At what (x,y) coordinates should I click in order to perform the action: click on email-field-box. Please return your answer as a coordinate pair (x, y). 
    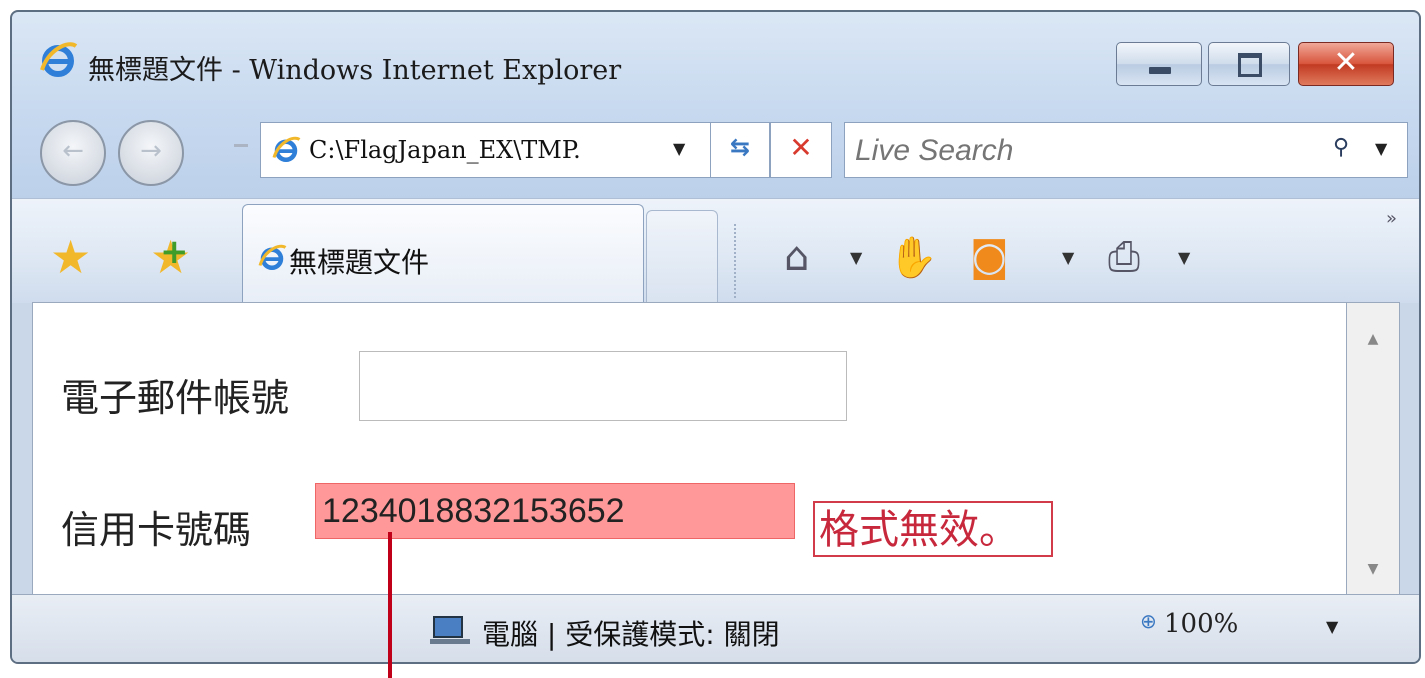
    Looking at the image, I should click on (603, 386).